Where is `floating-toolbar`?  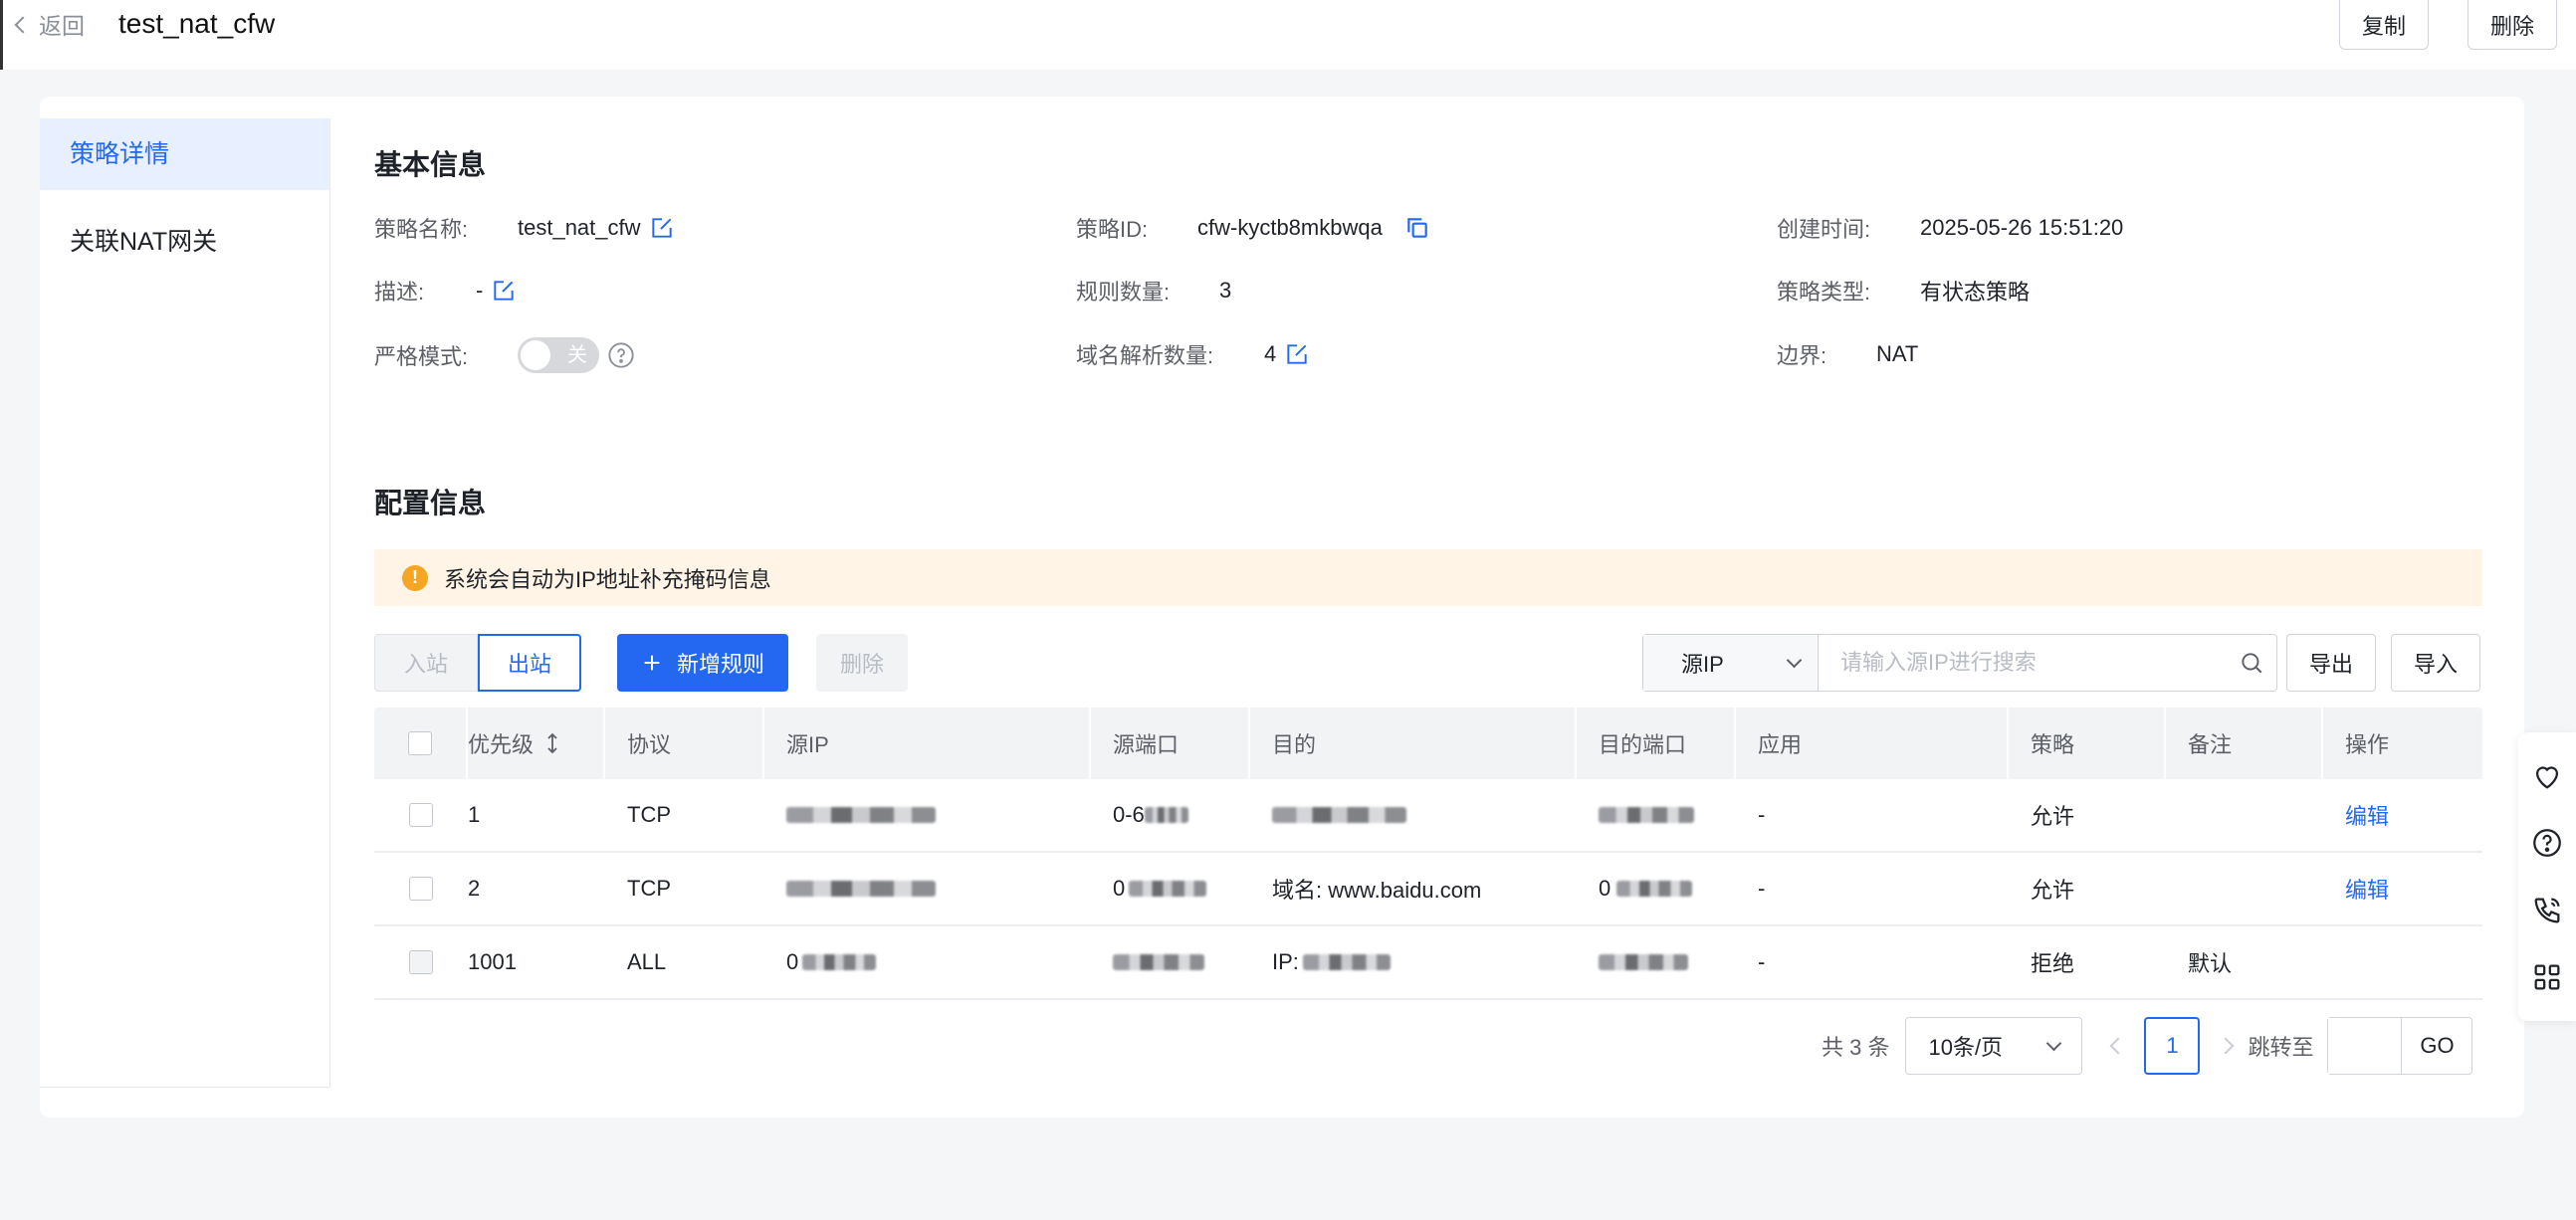 floating-toolbar is located at coordinates (2547, 876).